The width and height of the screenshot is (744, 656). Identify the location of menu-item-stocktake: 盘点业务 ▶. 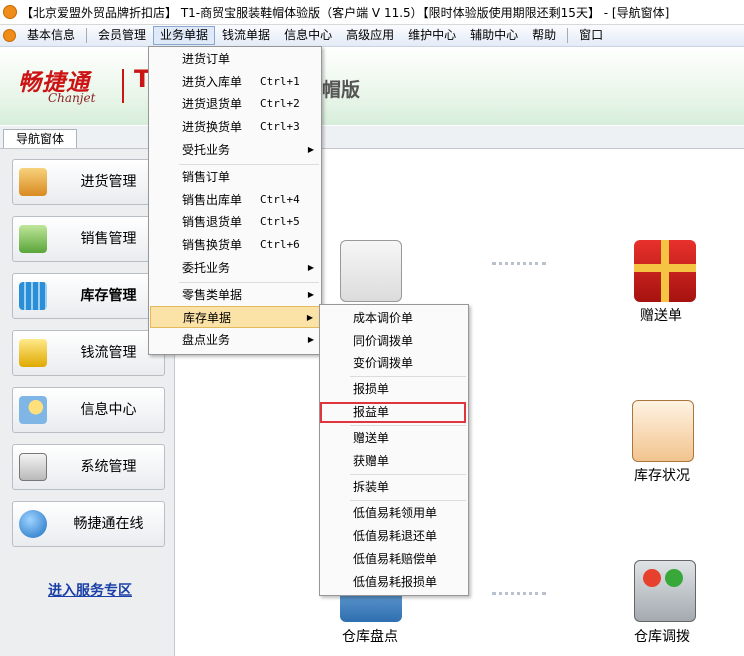
(235, 340).